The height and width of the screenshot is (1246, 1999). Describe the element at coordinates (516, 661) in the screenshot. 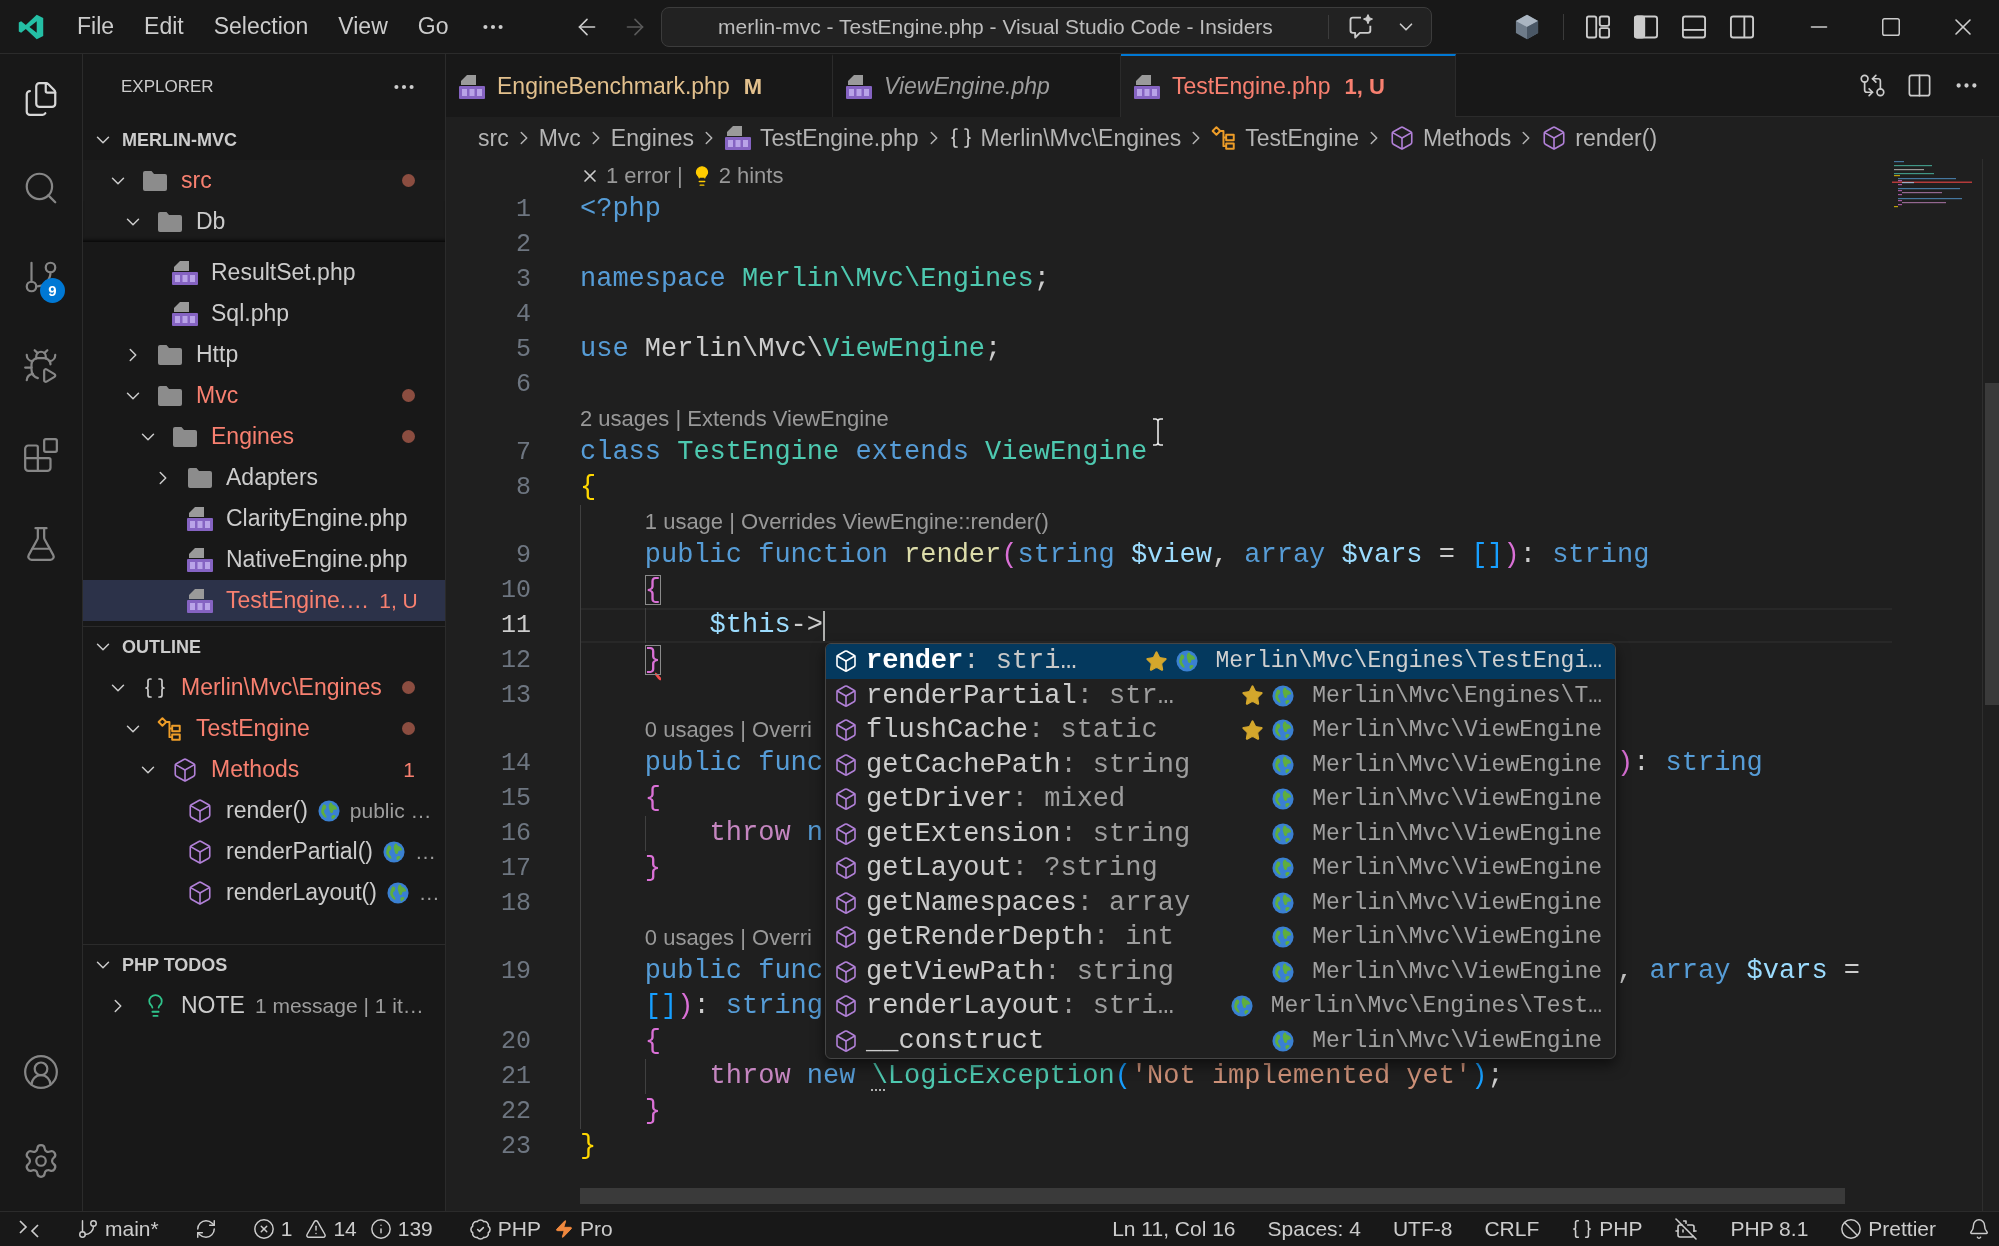

I see `line-number: 12` at that location.